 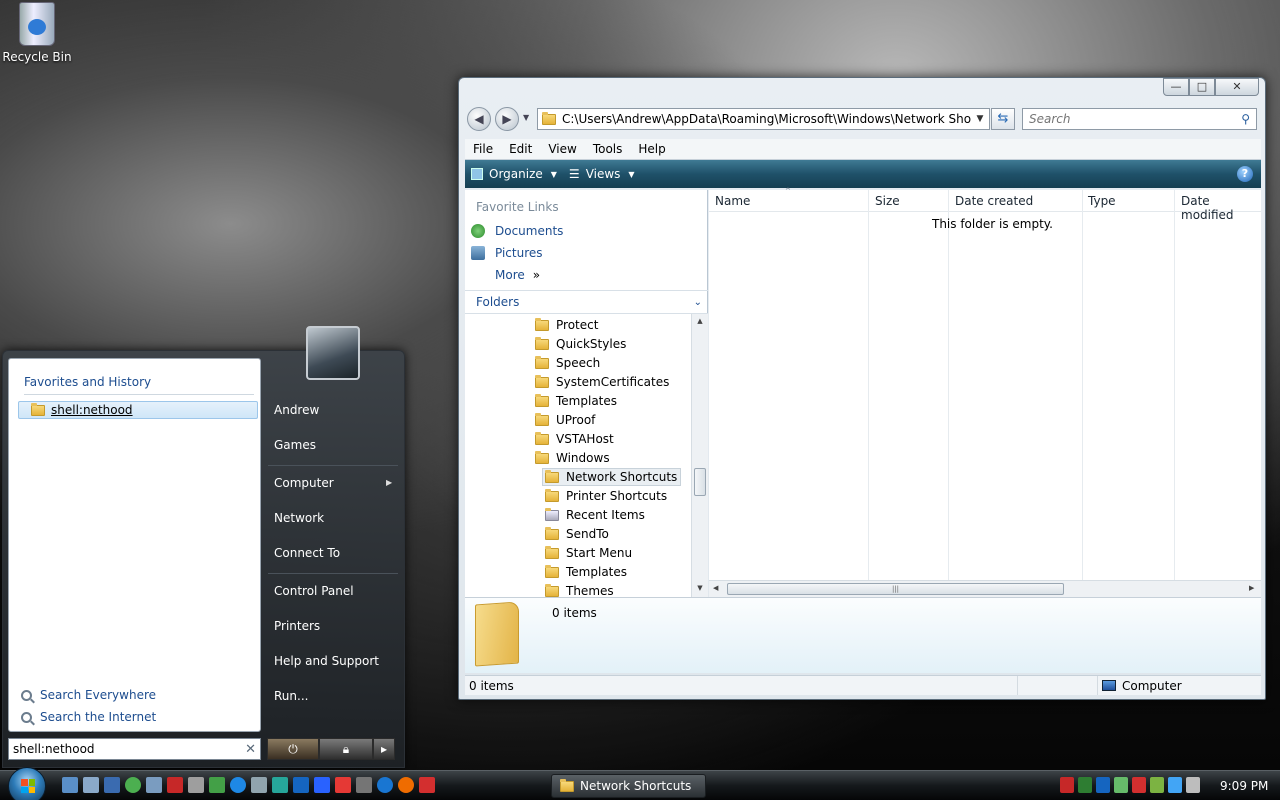 What do you see at coordinates (700, 482) in the screenshot?
I see `scroll-thumb` at bounding box center [700, 482].